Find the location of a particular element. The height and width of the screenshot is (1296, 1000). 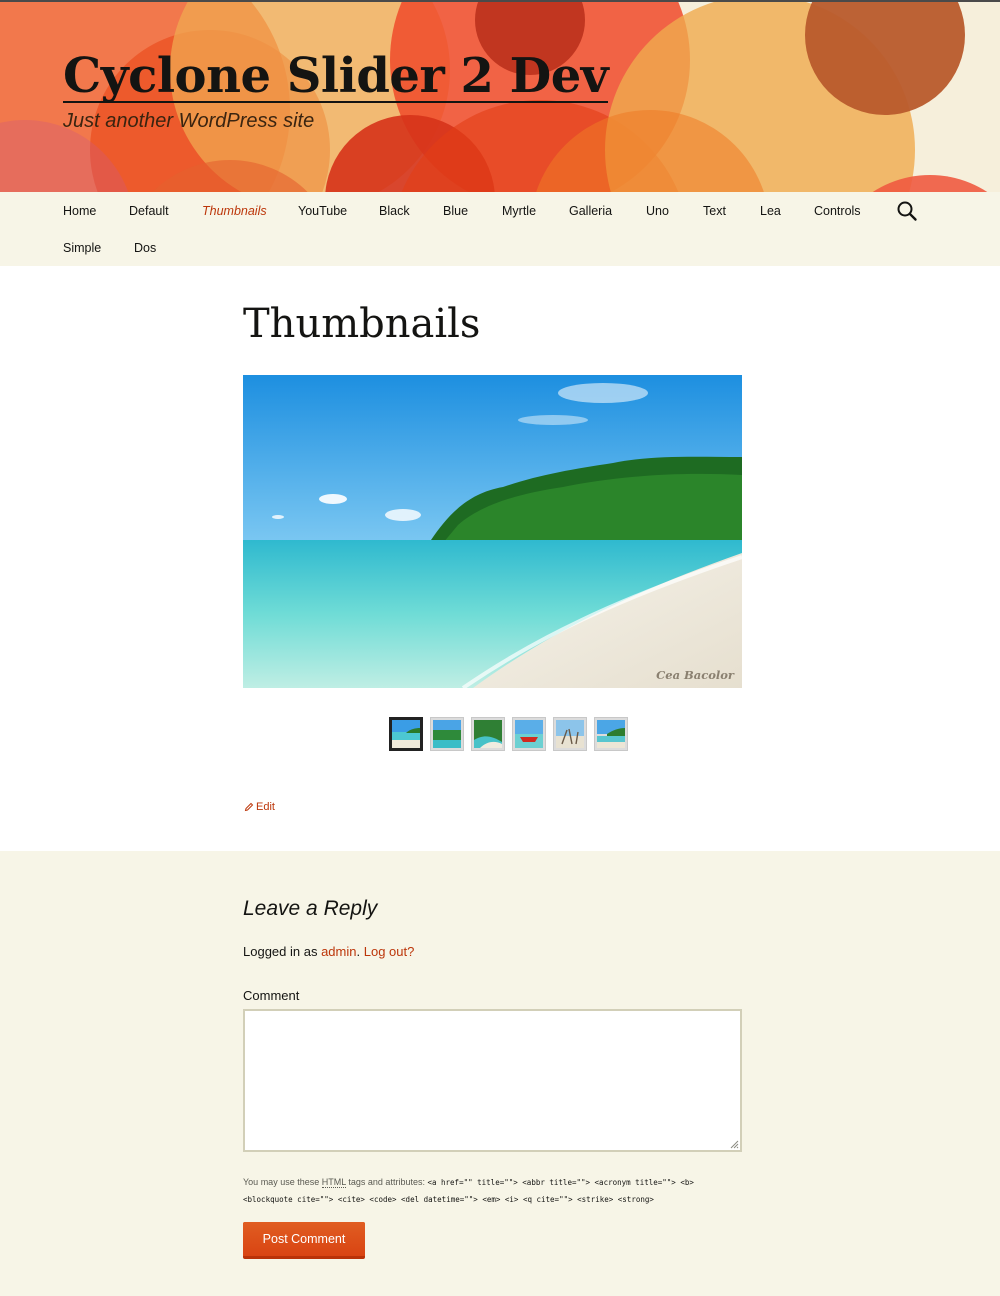

site-title-link: Cyclone Slider 2 Dev is located at coordinates (336, 76).